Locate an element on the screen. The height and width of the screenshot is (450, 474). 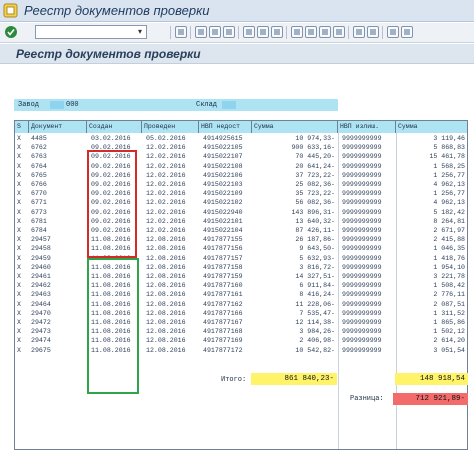
layout-menu-button is located at coordinates (407, 32).